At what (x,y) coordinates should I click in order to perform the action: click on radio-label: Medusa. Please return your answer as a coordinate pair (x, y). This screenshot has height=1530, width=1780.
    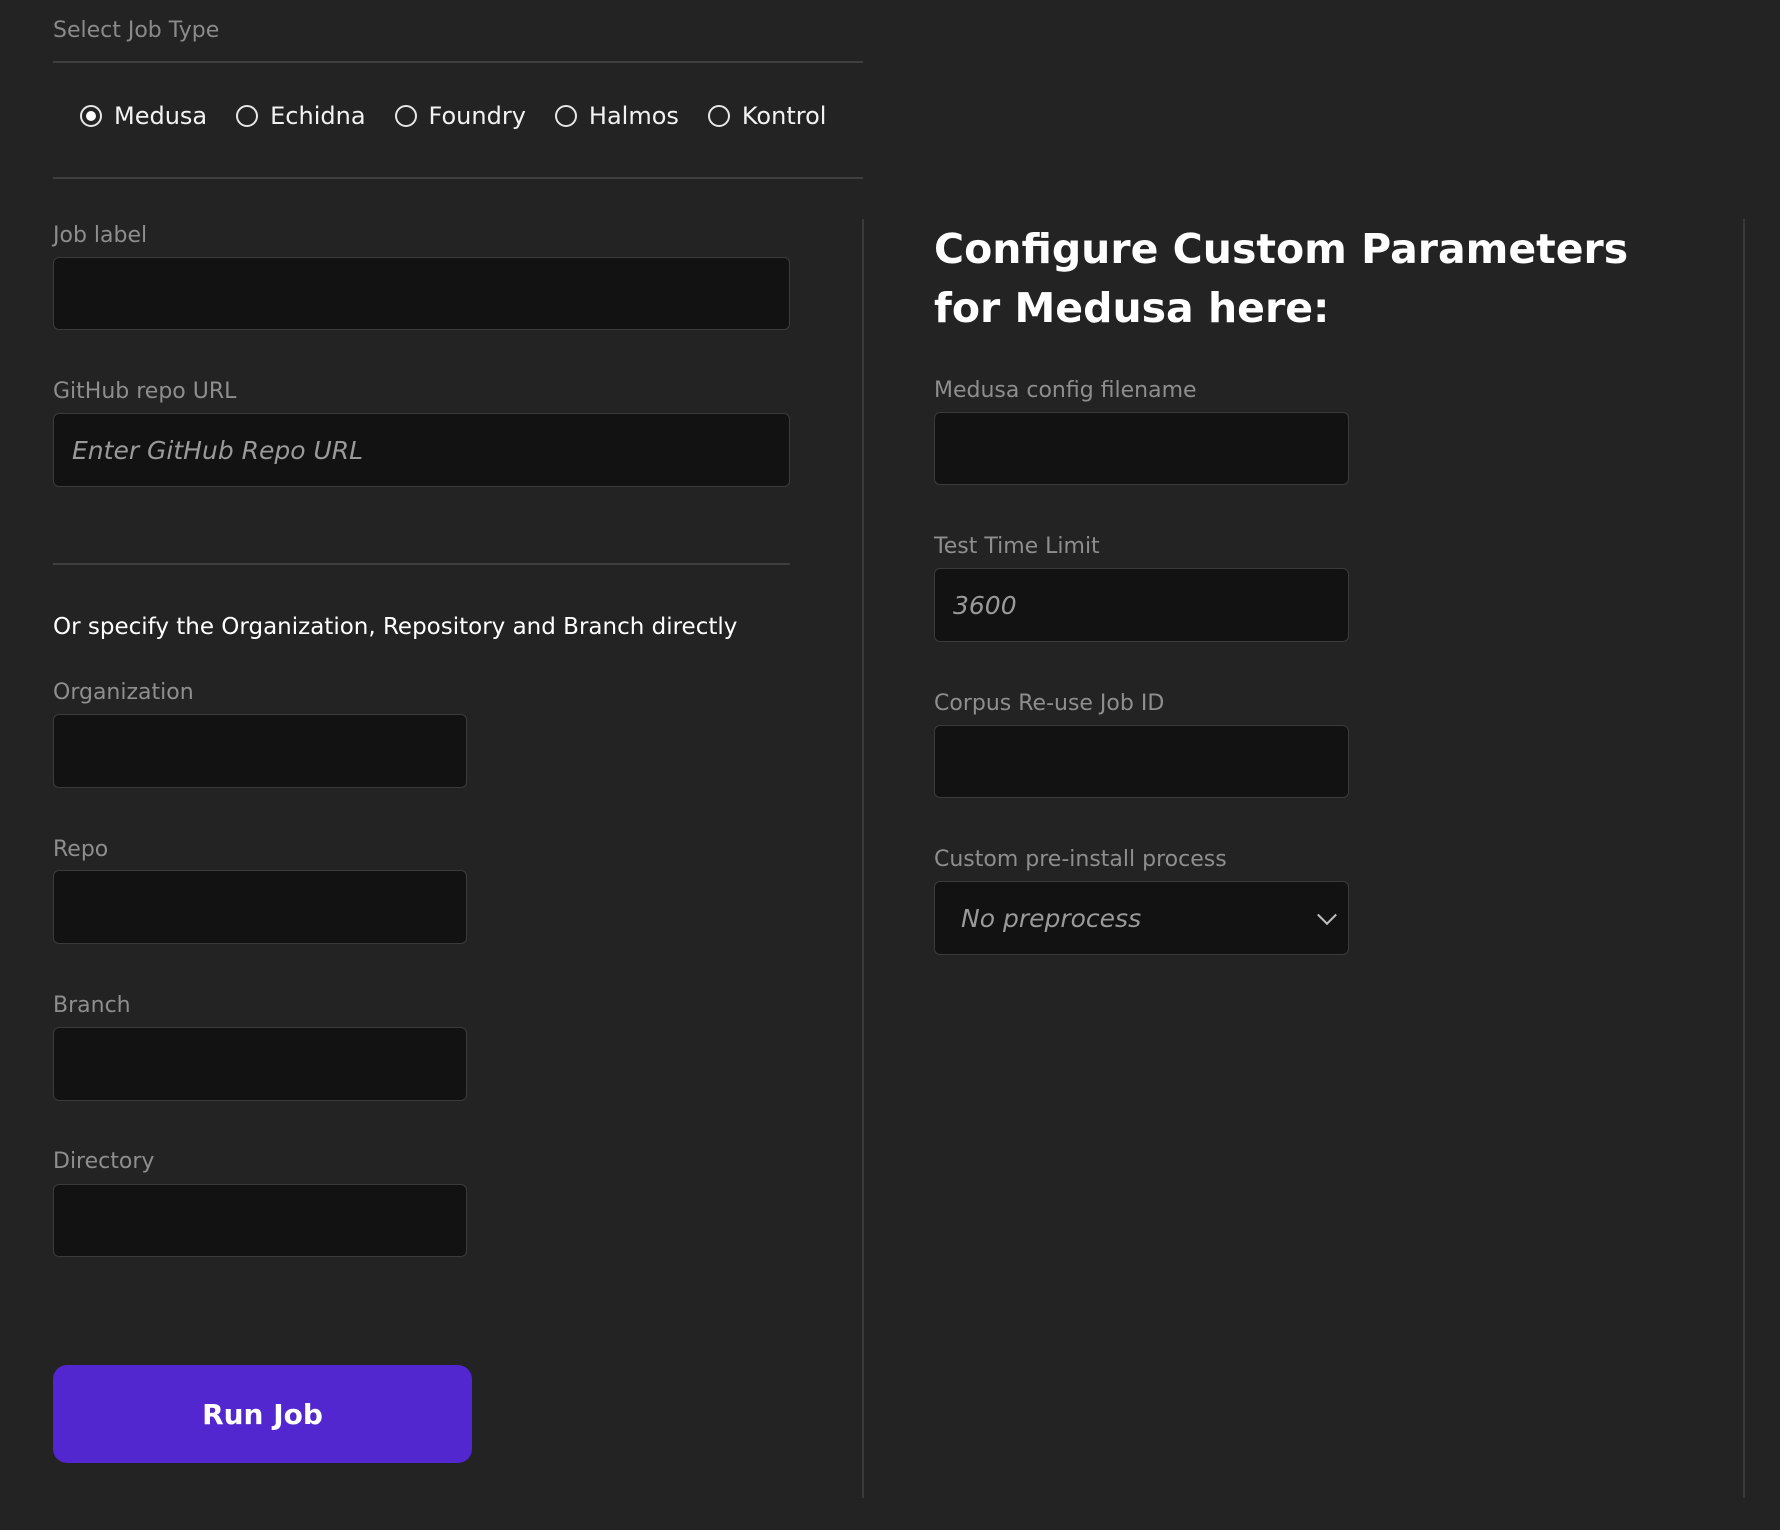
    Looking at the image, I should click on (161, 116).